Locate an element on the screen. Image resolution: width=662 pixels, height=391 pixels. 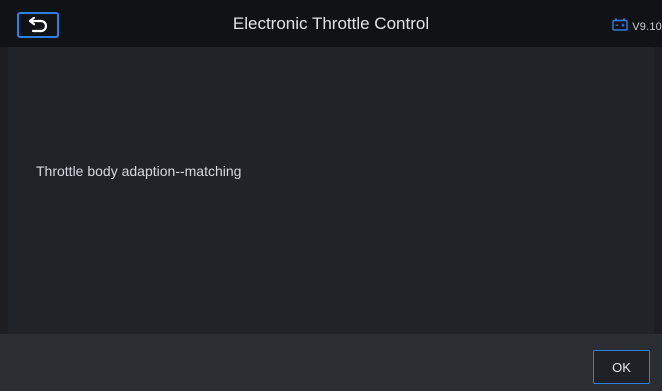
status-message: Throttle body adaption--matching is located at coordinates (139, 171).